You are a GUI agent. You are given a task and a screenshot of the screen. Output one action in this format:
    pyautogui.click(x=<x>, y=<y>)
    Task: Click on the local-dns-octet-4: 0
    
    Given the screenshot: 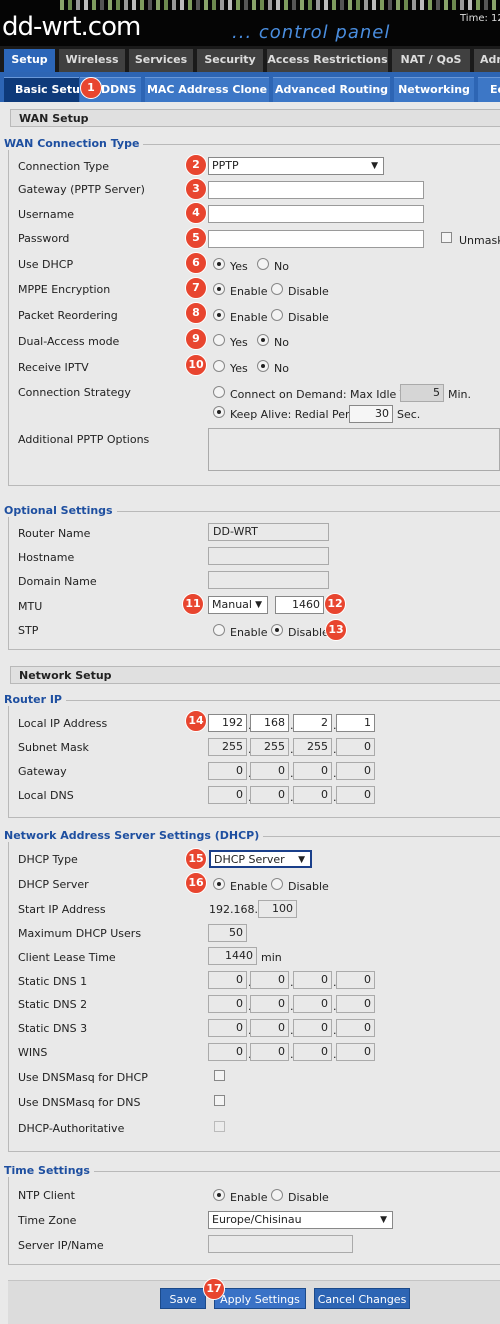 What is the action you would take?
    pyautogui.click(x=355, y=795)
    